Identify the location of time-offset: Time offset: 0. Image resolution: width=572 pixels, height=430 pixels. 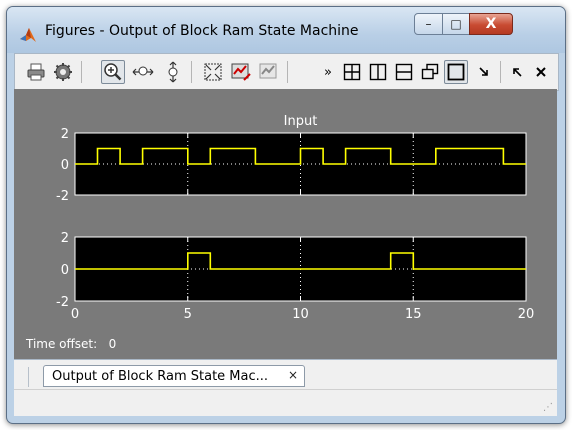
(71, 344).